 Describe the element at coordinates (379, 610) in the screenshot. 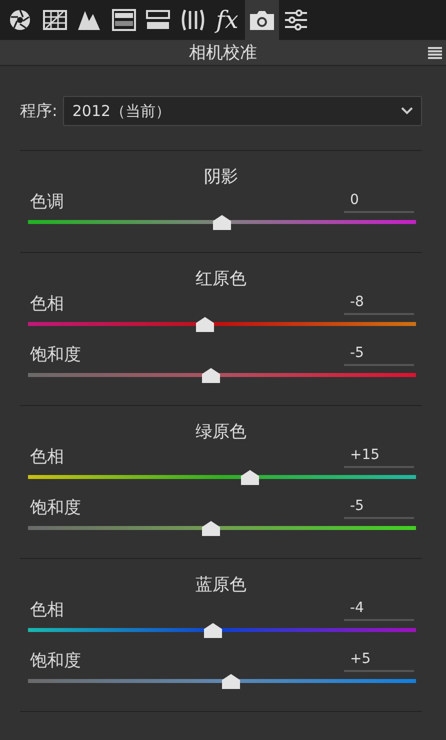

I see `value-field: -4` at that location.